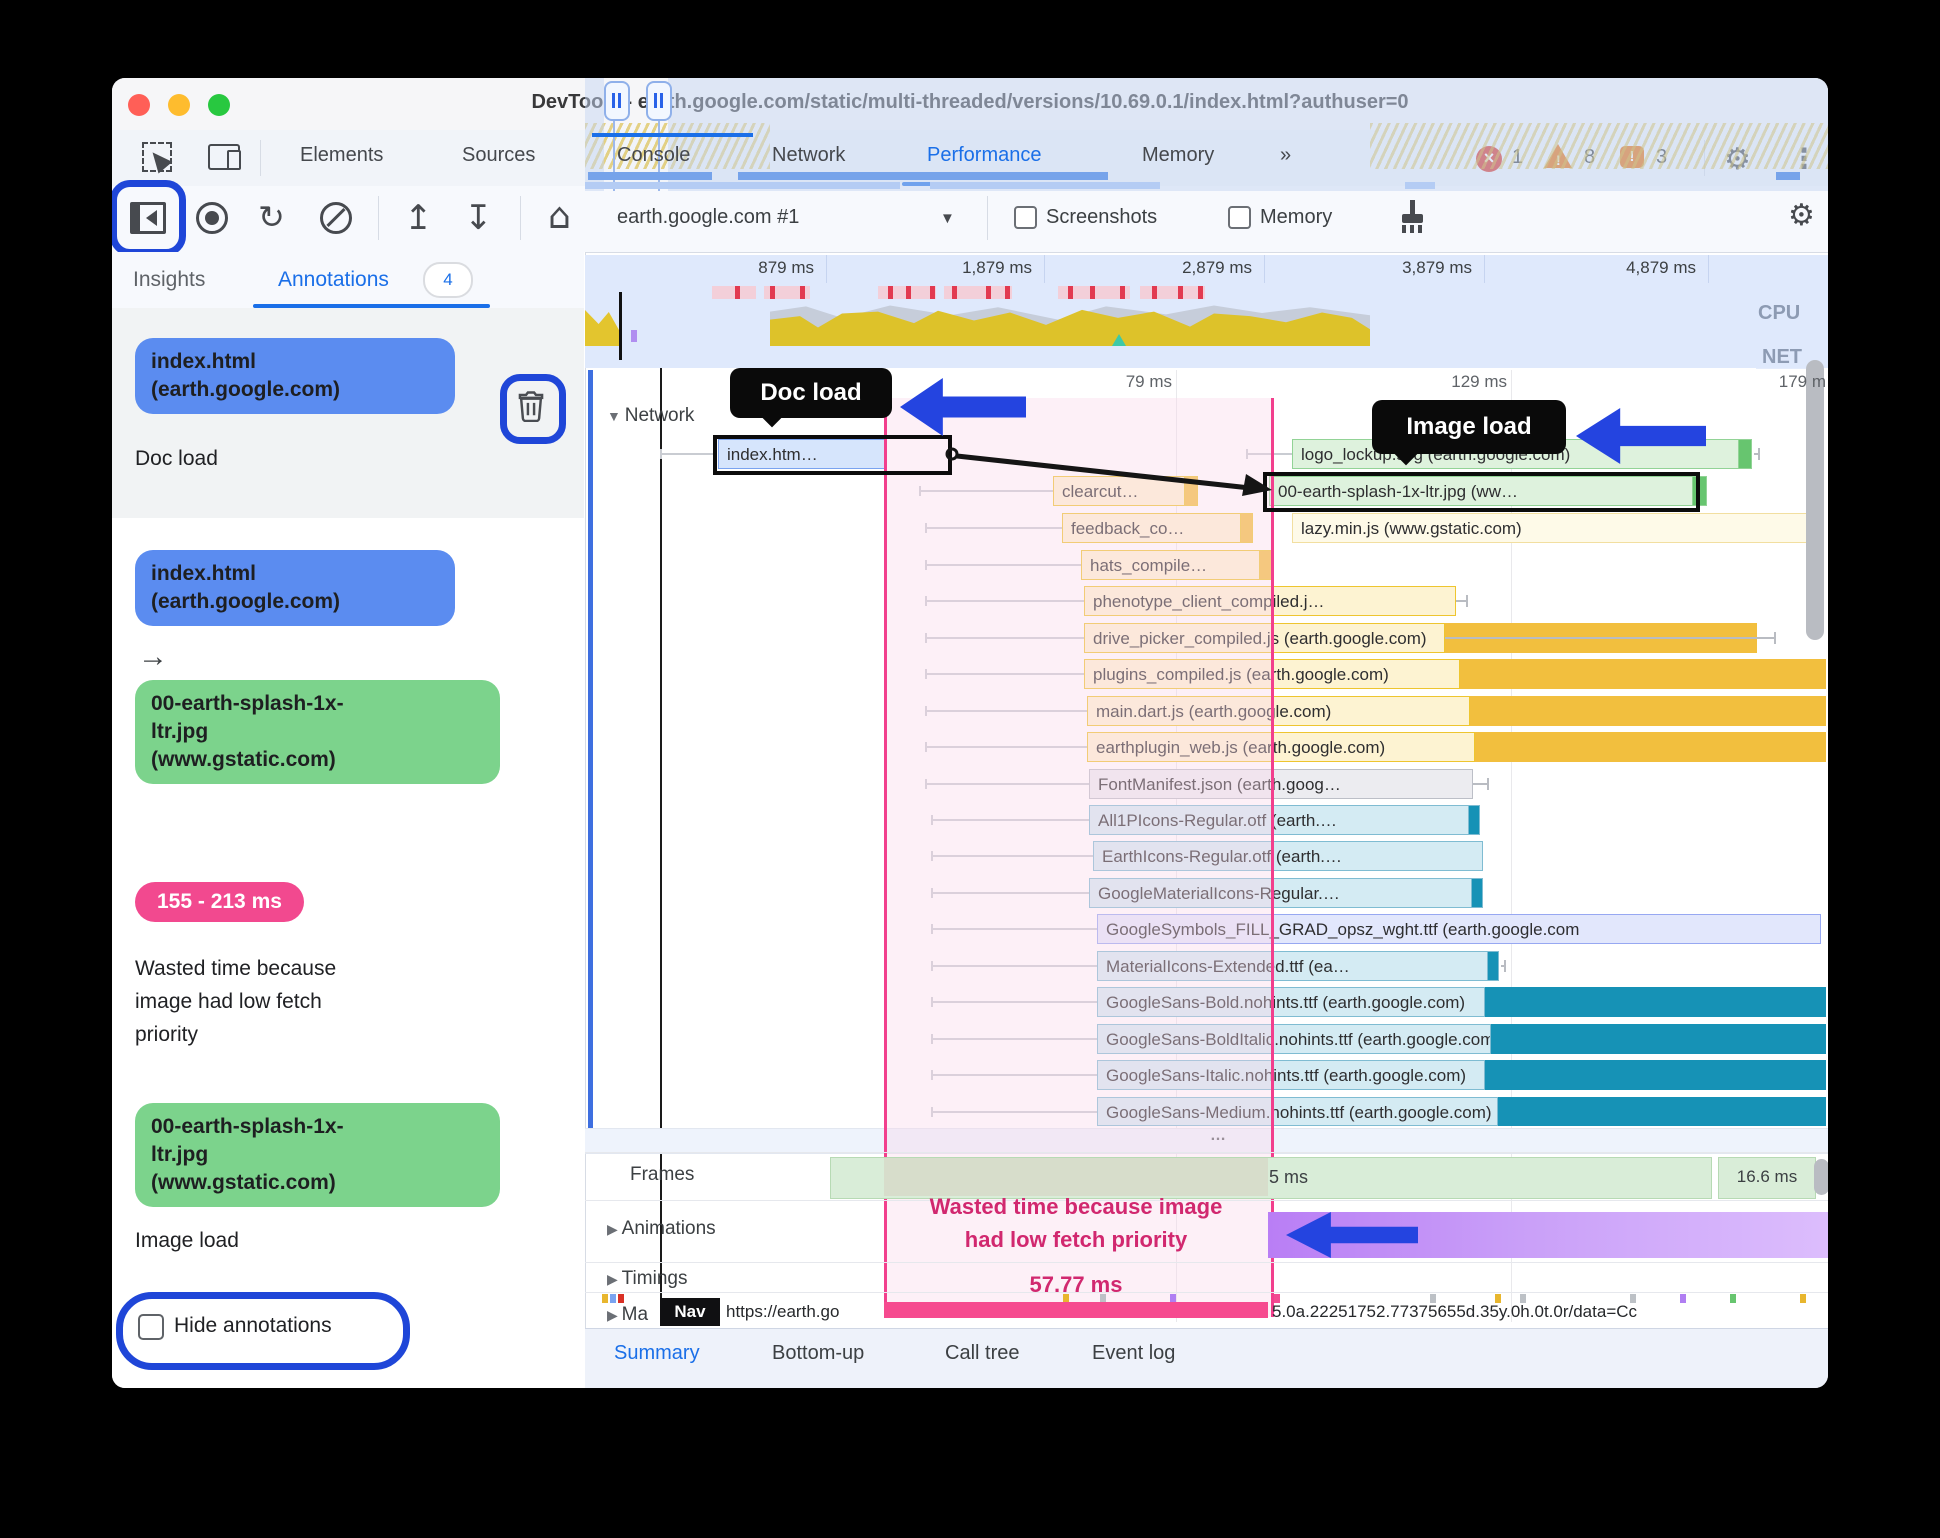 Image resolution: width=1940 pixels, height=1538 pixels. I want to click on annotation-pill-doc: index.html (earth.google.com), so click(295, 376).